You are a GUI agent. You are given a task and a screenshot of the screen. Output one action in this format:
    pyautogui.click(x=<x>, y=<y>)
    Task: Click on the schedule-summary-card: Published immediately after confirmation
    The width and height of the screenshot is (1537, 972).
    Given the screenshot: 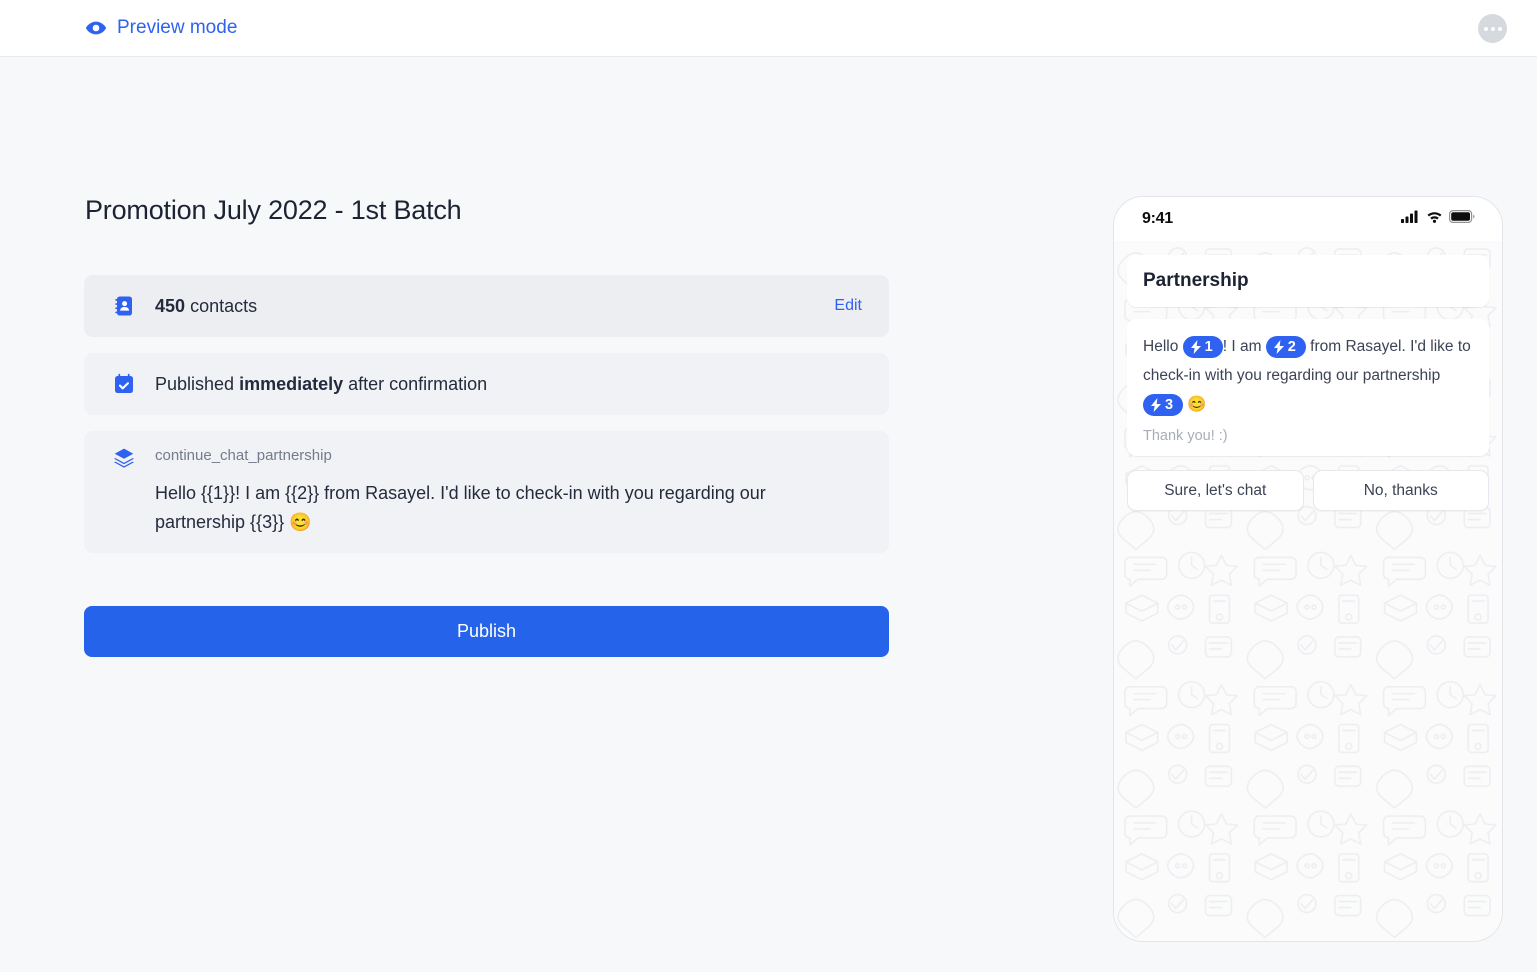 What is the action you would take?
    pyautogui.click(x=486, y=384)
    